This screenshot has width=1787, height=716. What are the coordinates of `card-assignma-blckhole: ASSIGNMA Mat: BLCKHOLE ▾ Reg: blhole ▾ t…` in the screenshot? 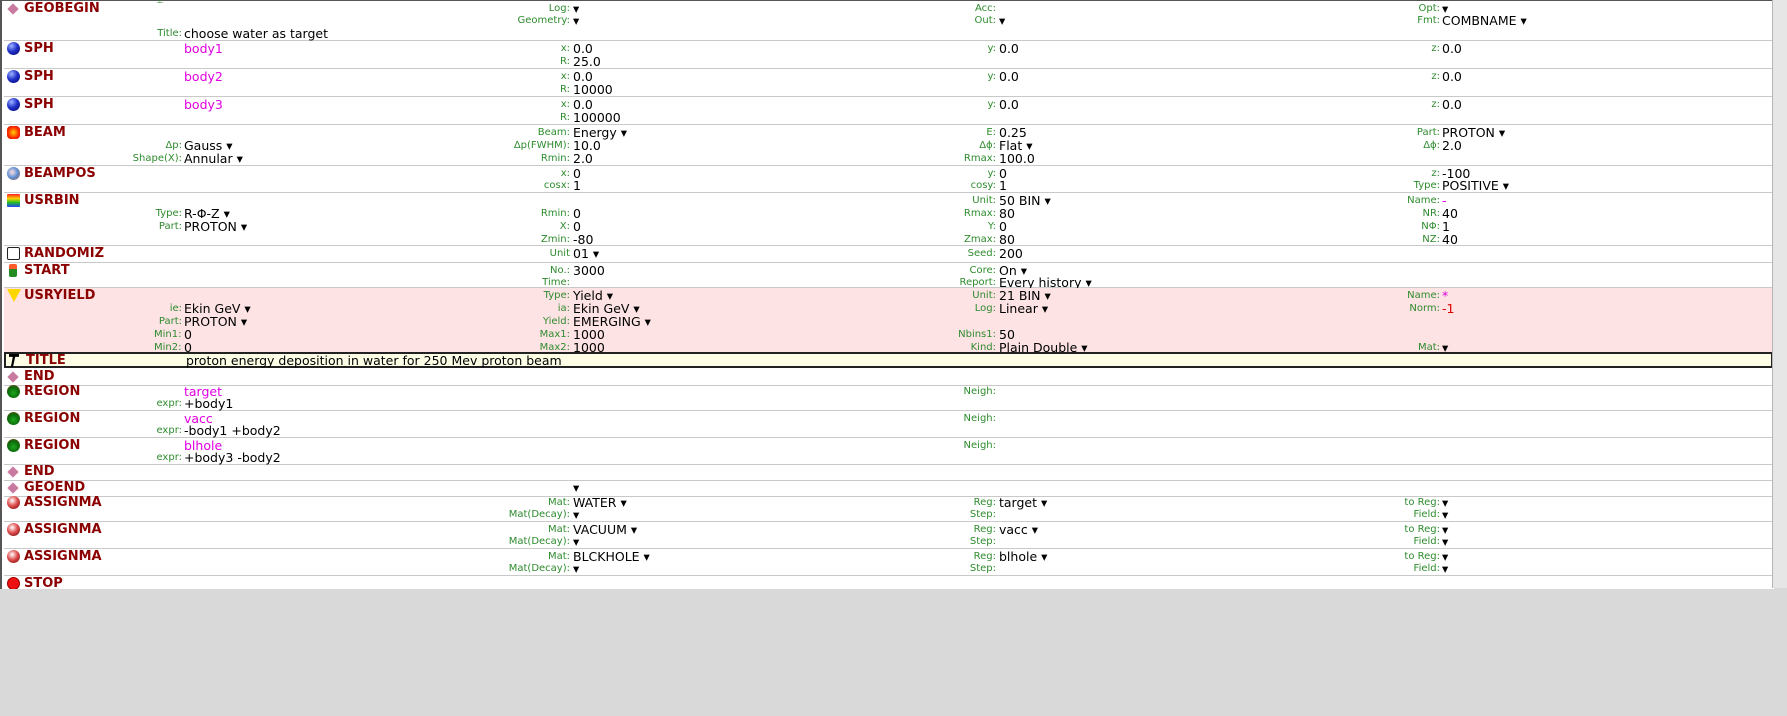 It's located at (888, 562).